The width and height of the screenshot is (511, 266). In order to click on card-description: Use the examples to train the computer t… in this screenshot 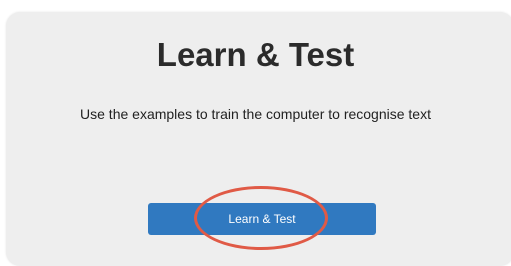, I will do `click(255, 114)`.